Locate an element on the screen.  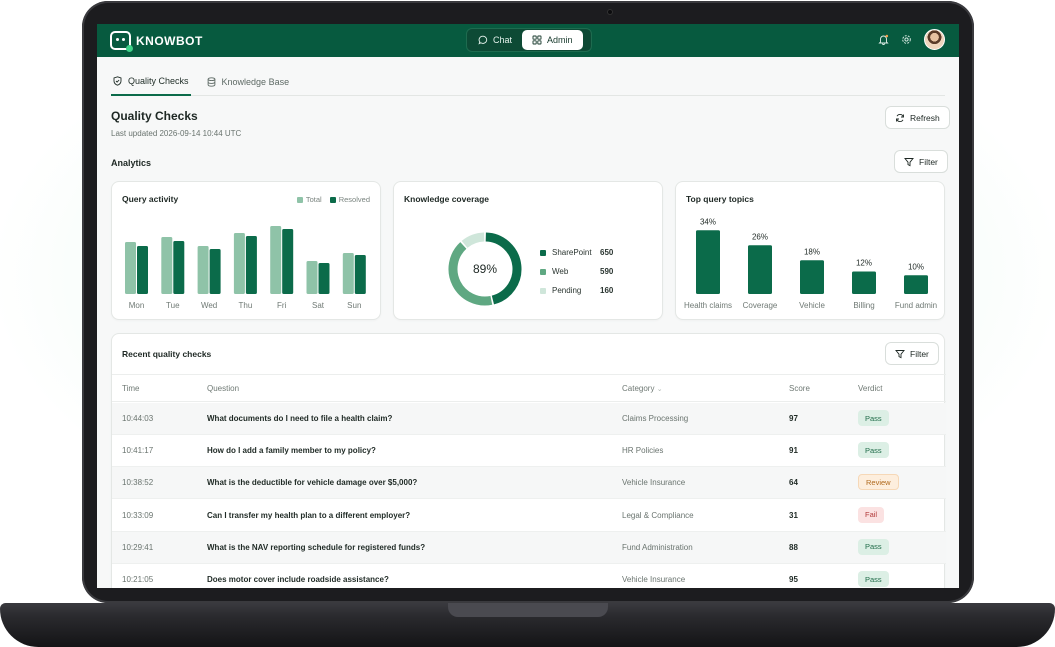
last-updated: Last updated 2026-09-14 10:44 UTC is located at coordinates (176, 133).